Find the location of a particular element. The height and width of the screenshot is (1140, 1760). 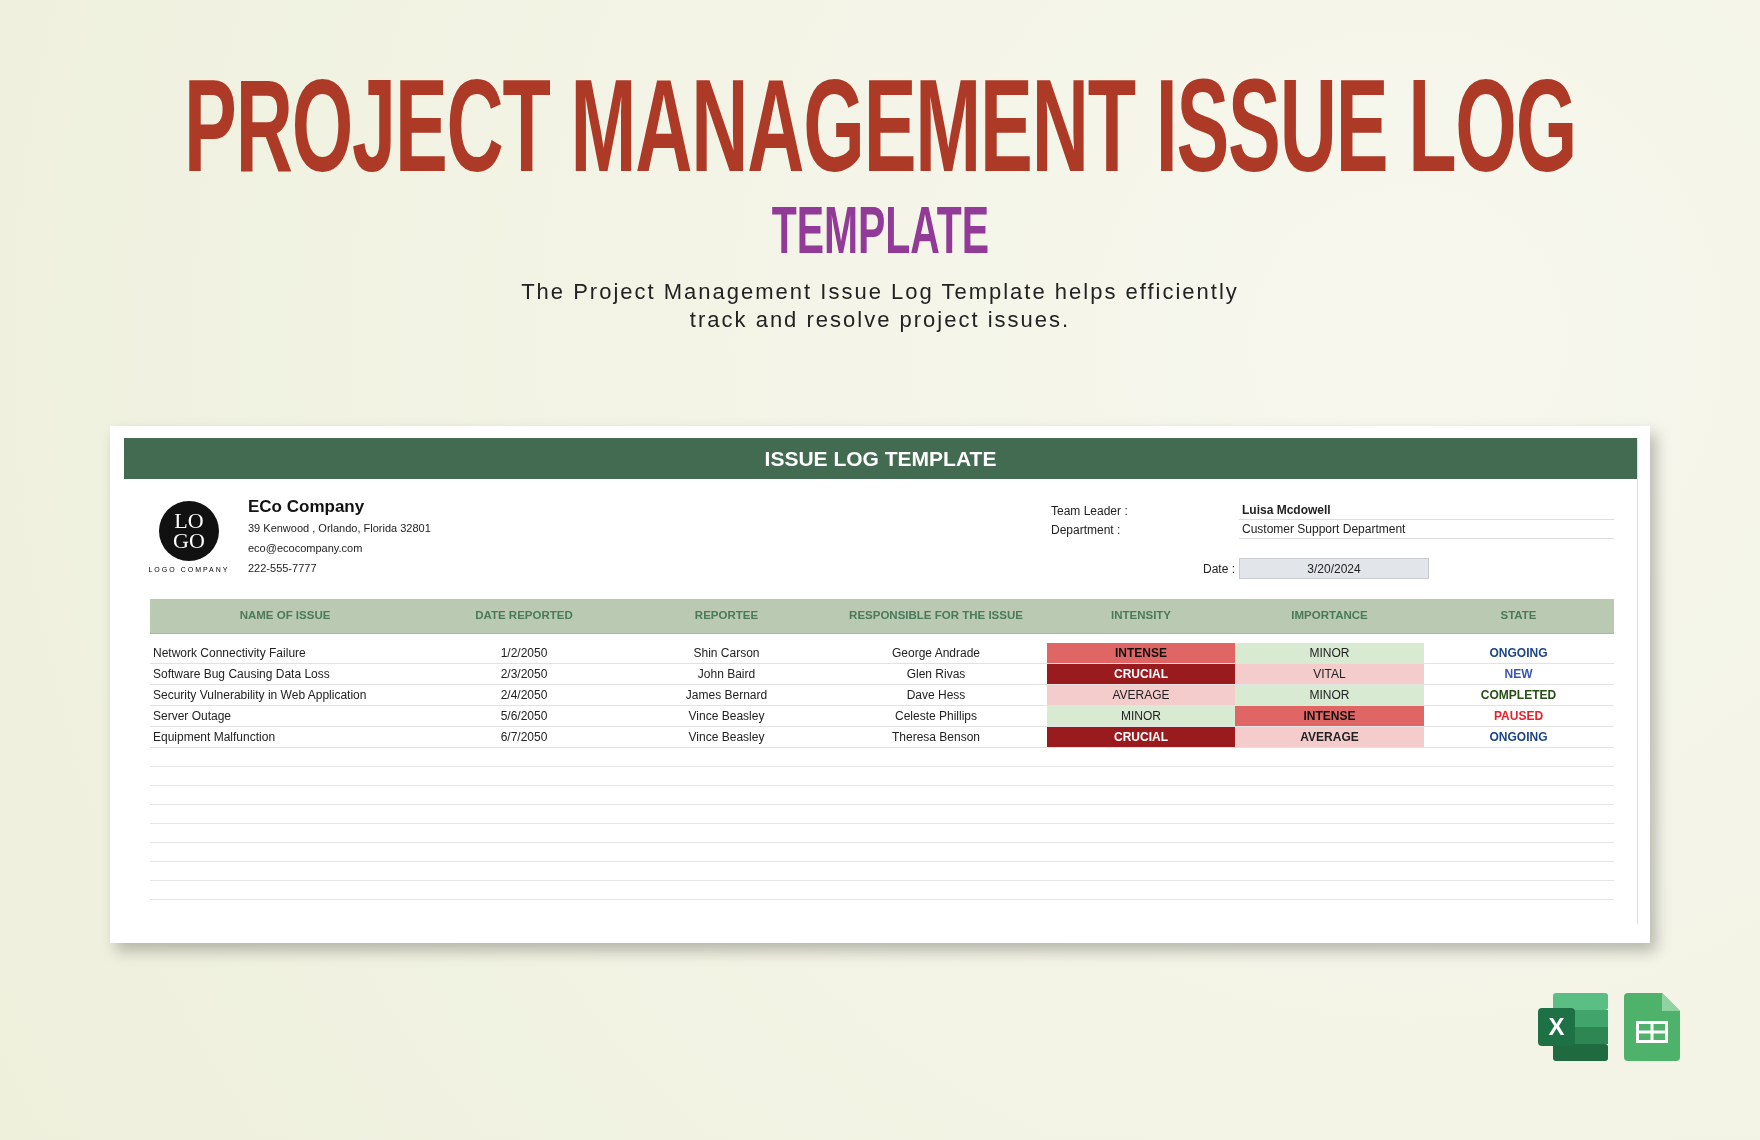

company-detail: 39 Kenwood , Orlando, Florida 32801 is located at coordinates (339, 528).